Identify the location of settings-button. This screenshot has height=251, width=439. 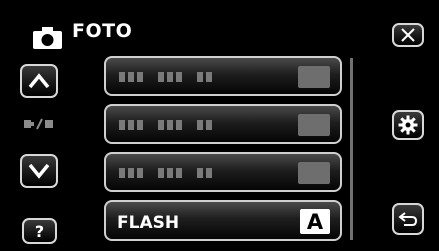
(408, 125).